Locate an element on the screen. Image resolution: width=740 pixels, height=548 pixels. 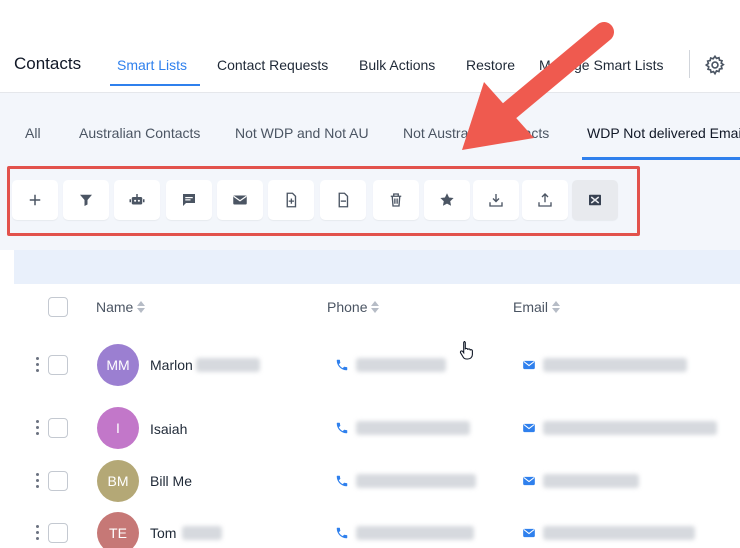
send-email-button is located at coordinates (240, 200).